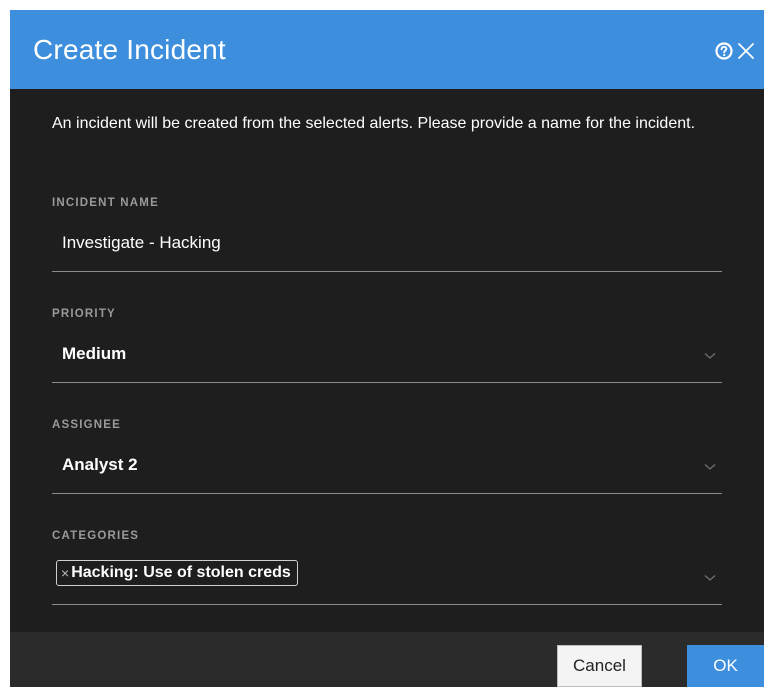 The image size is (764, 687). I want to click on category-tag-label: Hacking: Use of stolen creds, so click(181, 572).